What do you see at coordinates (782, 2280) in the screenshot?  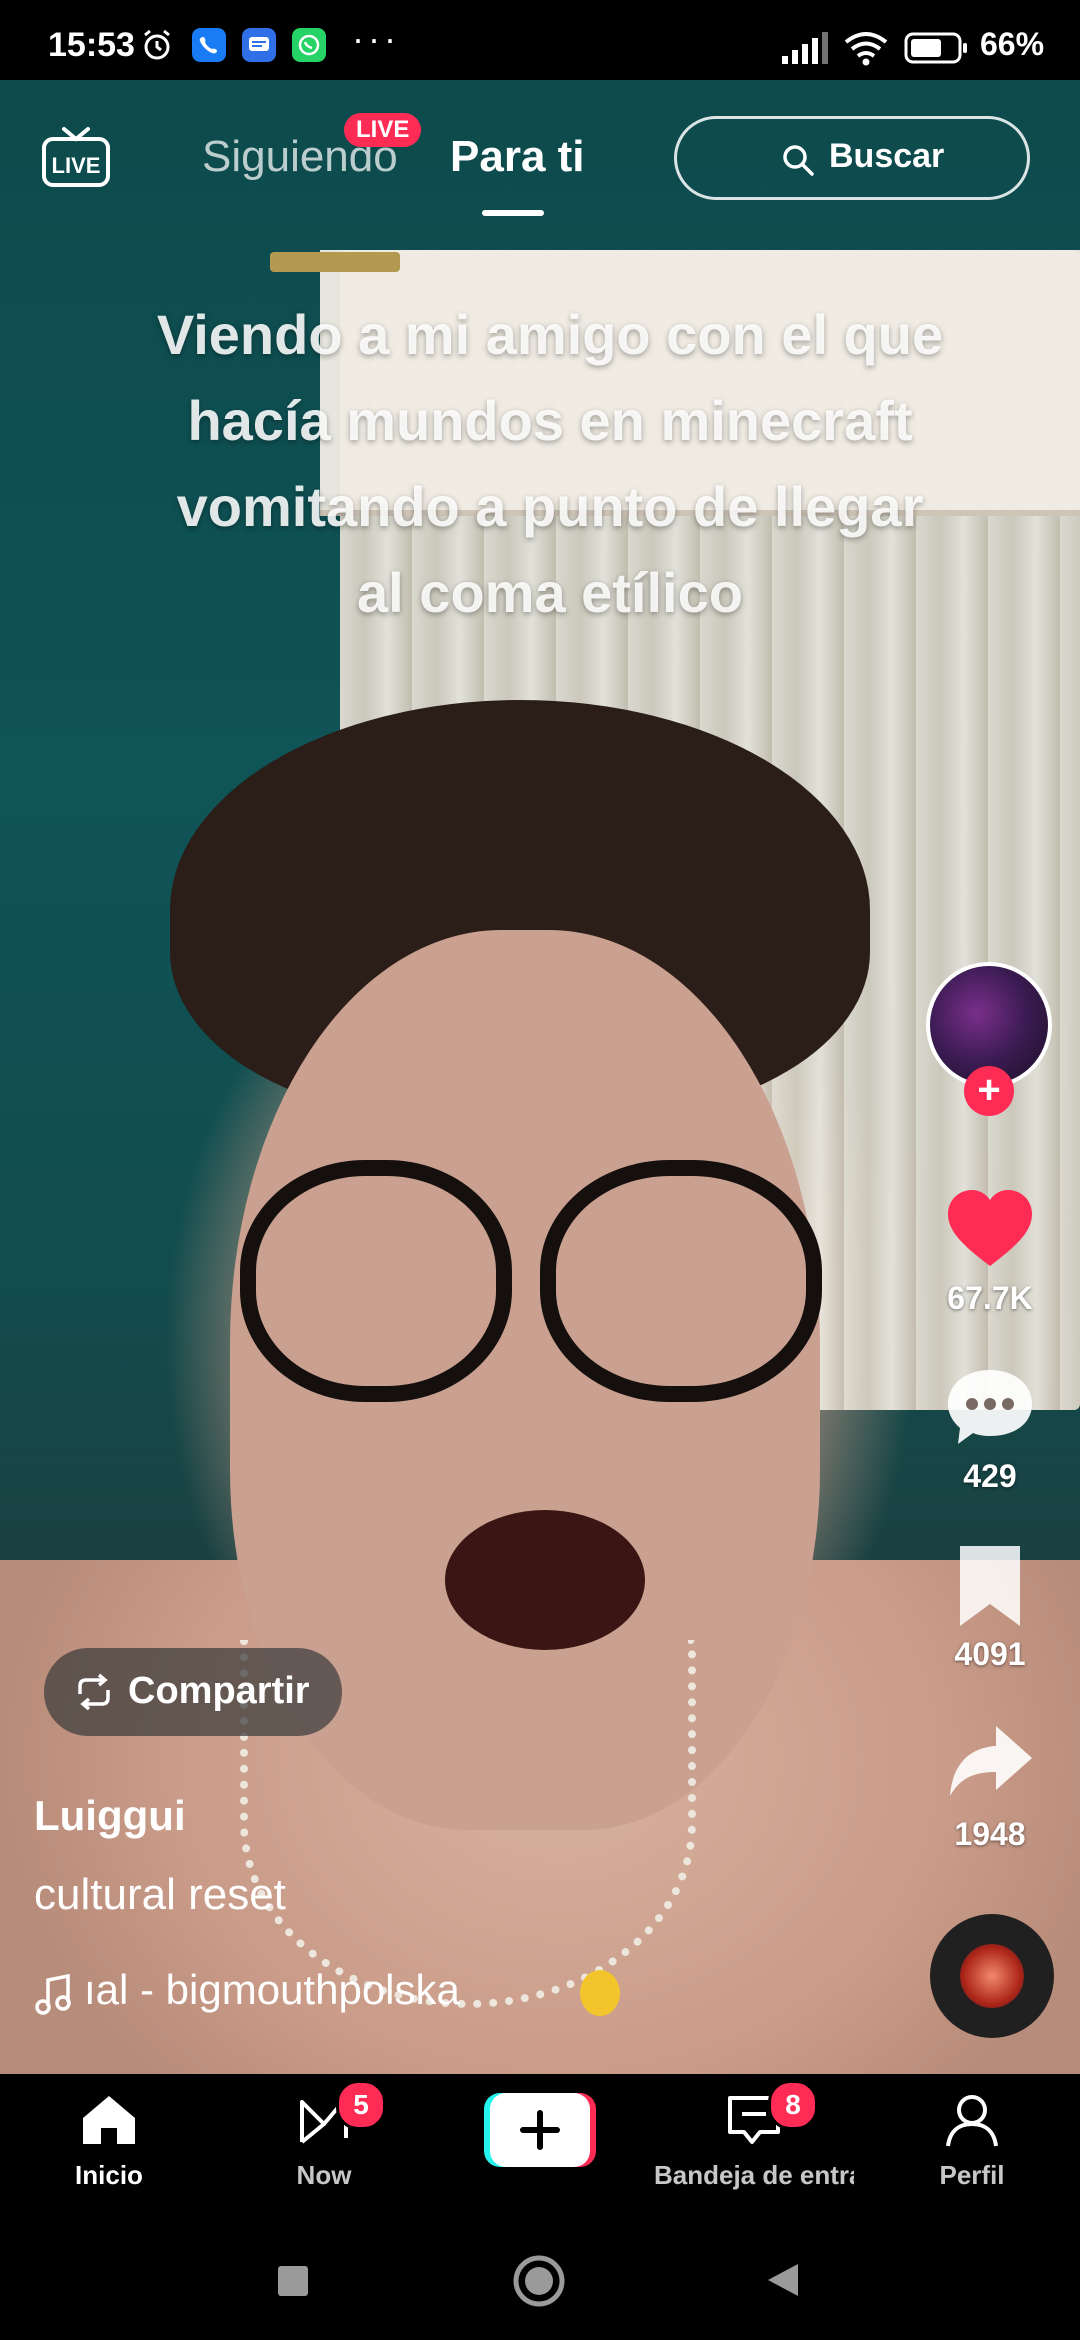 I see `back-icon` at bounding box center [782, 2280].